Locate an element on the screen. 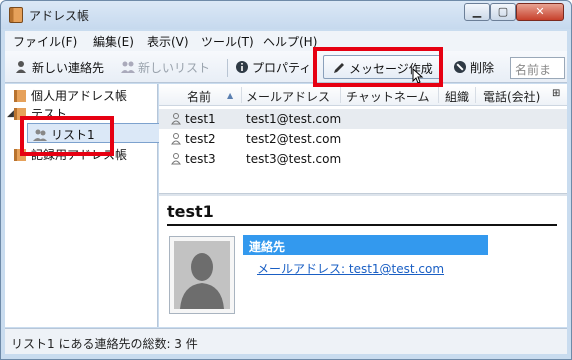 The image size is (572, 360). contact-email: test1@test.com is located at coordinates (294, 119).